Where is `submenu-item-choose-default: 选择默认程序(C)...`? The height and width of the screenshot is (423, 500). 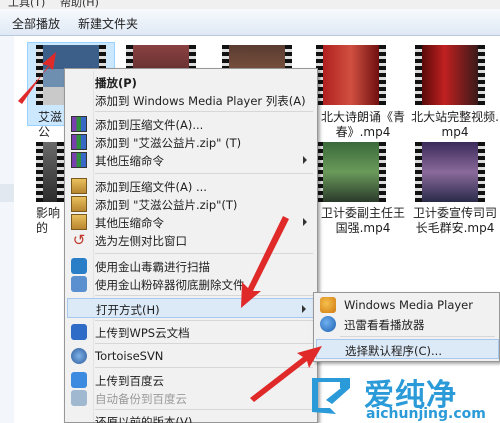
submenu-item-choose-default: 选择默认程序(C)... is located at coordinates (407, 349).